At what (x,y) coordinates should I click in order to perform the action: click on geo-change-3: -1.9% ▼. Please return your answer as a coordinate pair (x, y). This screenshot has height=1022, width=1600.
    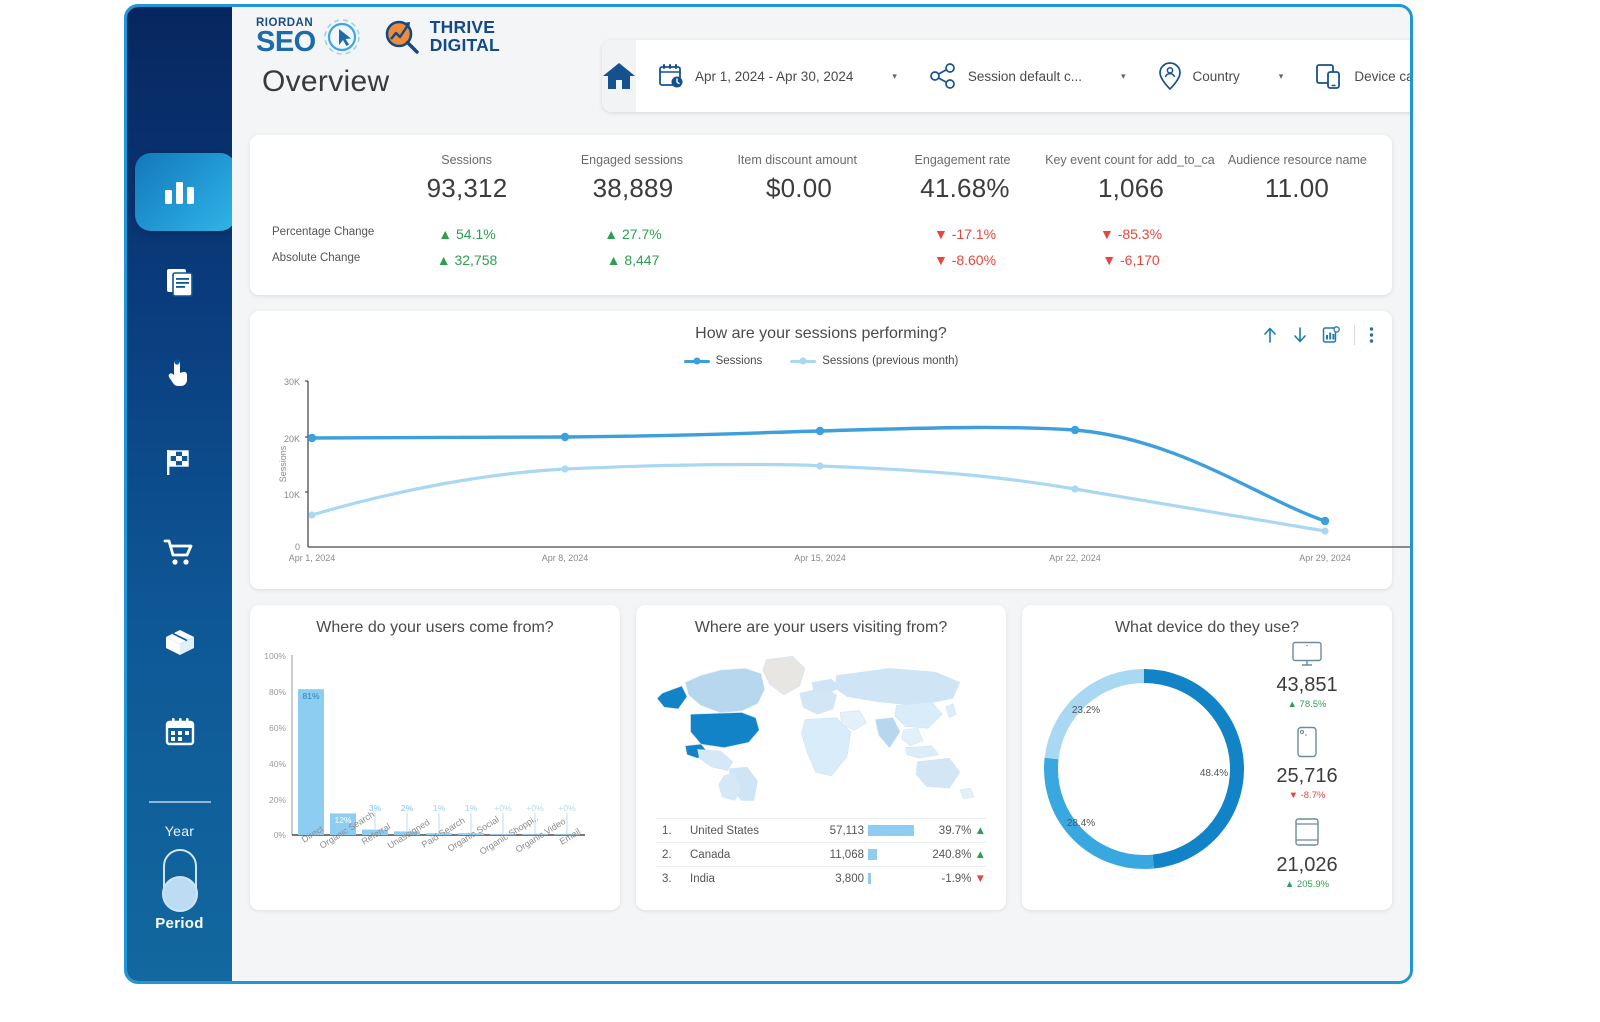
    Looking at the image, I should click on (963, 878).